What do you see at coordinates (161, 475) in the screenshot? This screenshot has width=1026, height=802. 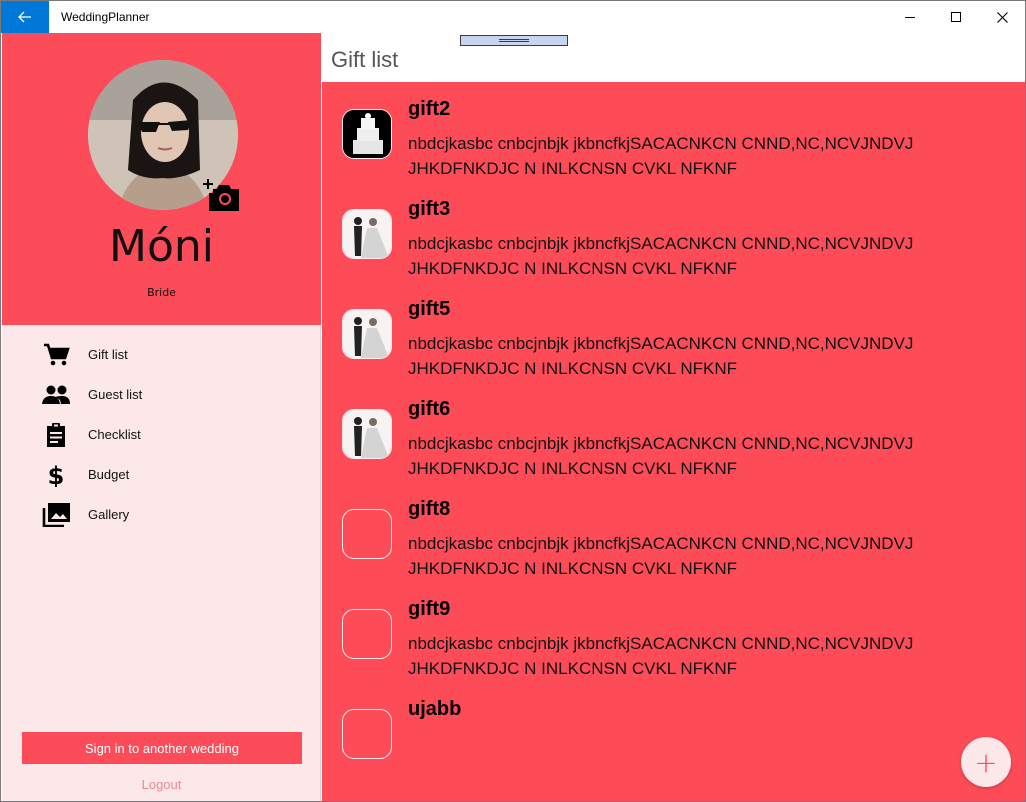 I see `nav-item-budget: $ Budget` at bounding box center [161, 475].